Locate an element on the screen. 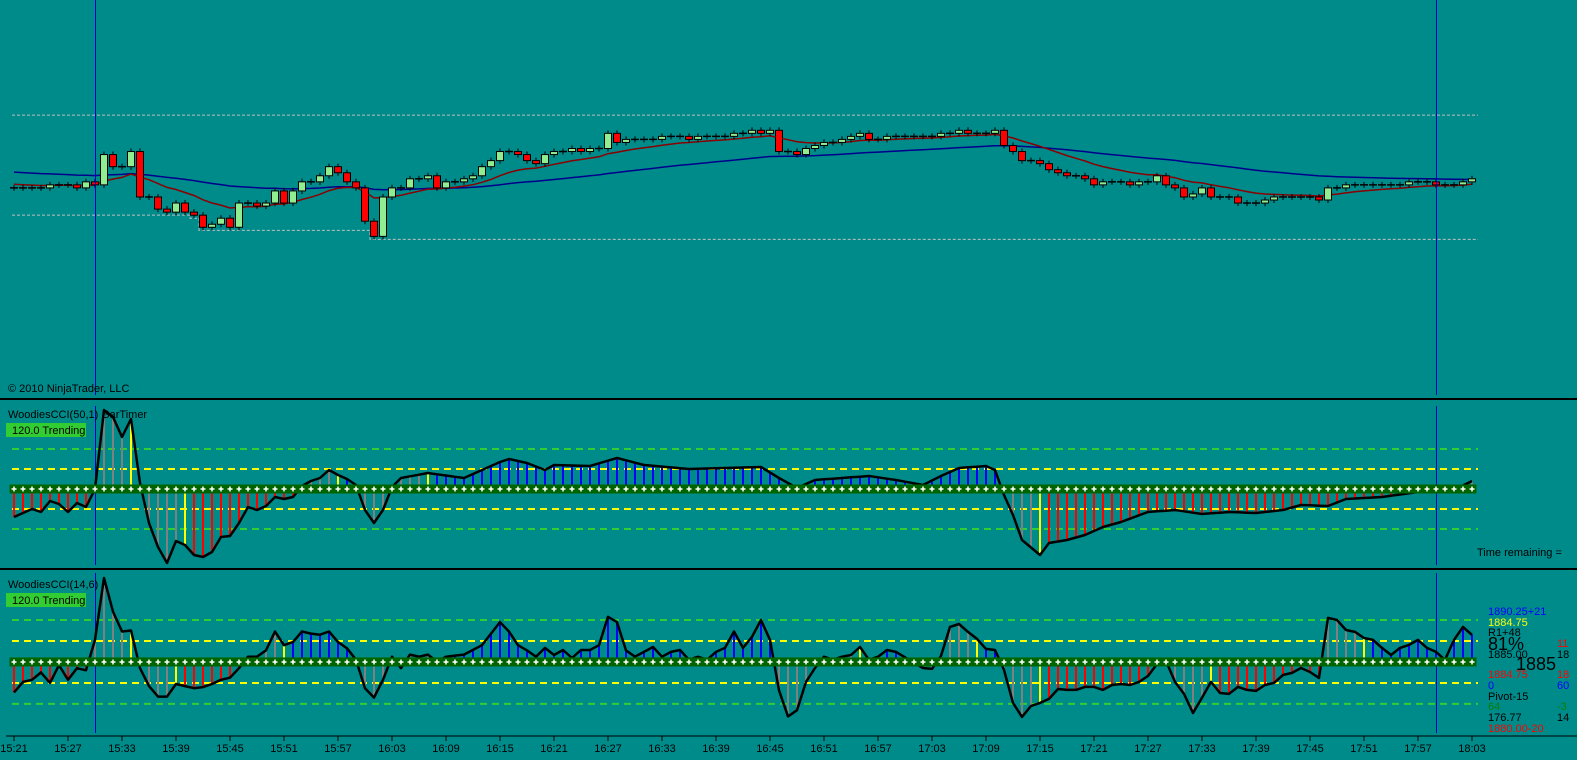 This screenshot has height=760, width=1577. cci2-label: WoodiesCCI(14,6) is located at coordinates (53, 585).